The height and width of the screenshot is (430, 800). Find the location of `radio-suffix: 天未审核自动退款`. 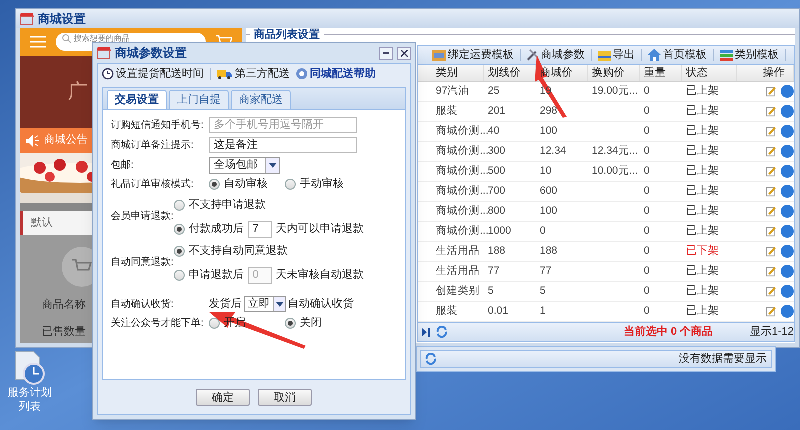

radio-suffix: 天未审核自动退款 is located at coordinates (320, 275).